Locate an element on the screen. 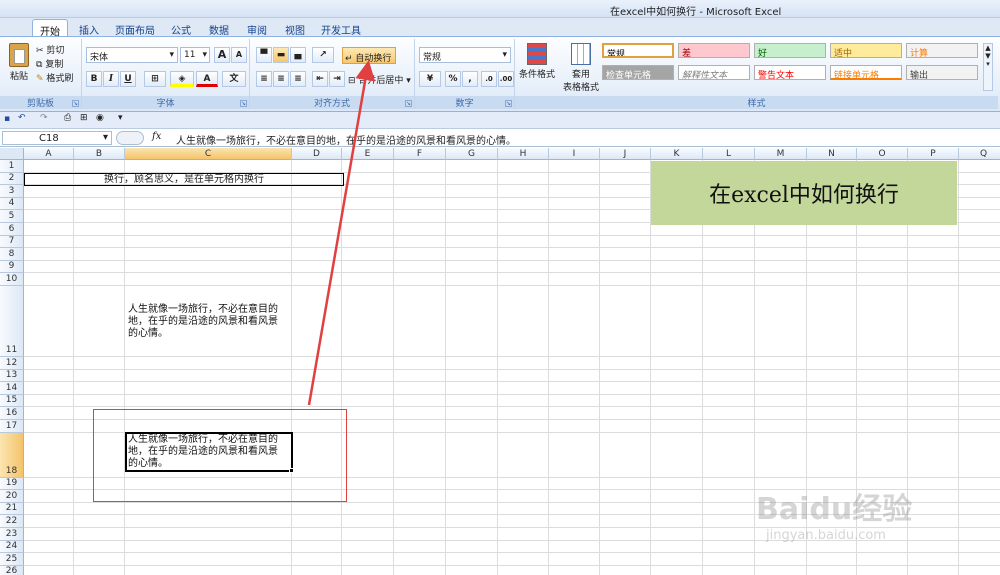  alignment-launcher-icon: ↘ is located at coordinates (408, 103).